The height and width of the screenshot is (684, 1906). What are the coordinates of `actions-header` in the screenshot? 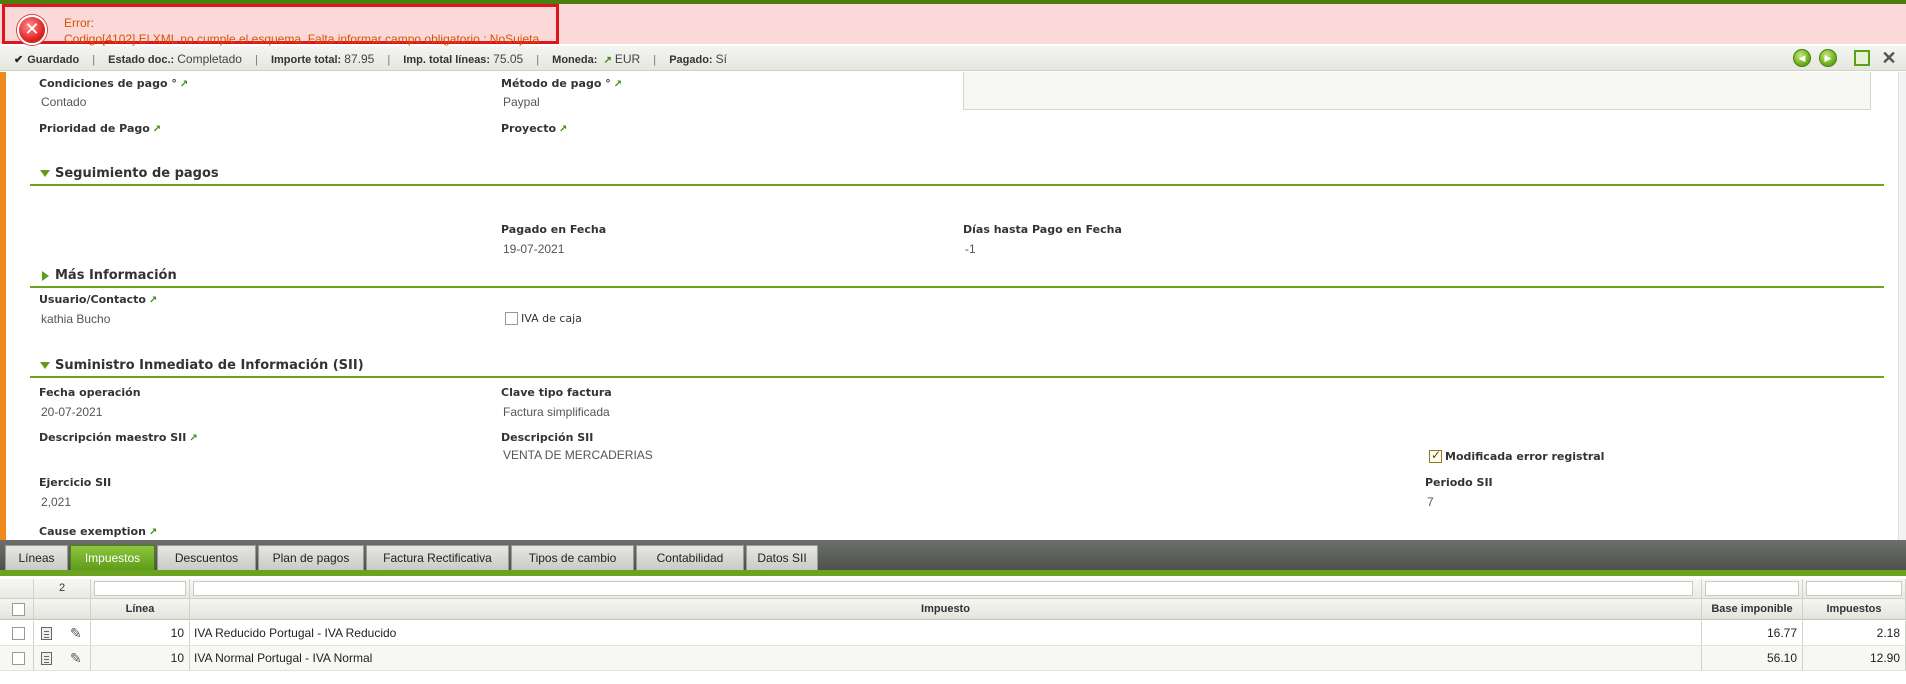 It's located at (62, 609).